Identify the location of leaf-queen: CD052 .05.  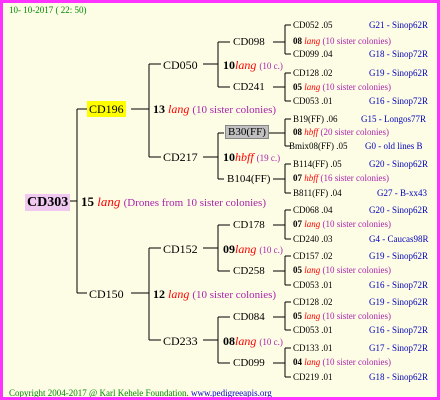
(313, 25).